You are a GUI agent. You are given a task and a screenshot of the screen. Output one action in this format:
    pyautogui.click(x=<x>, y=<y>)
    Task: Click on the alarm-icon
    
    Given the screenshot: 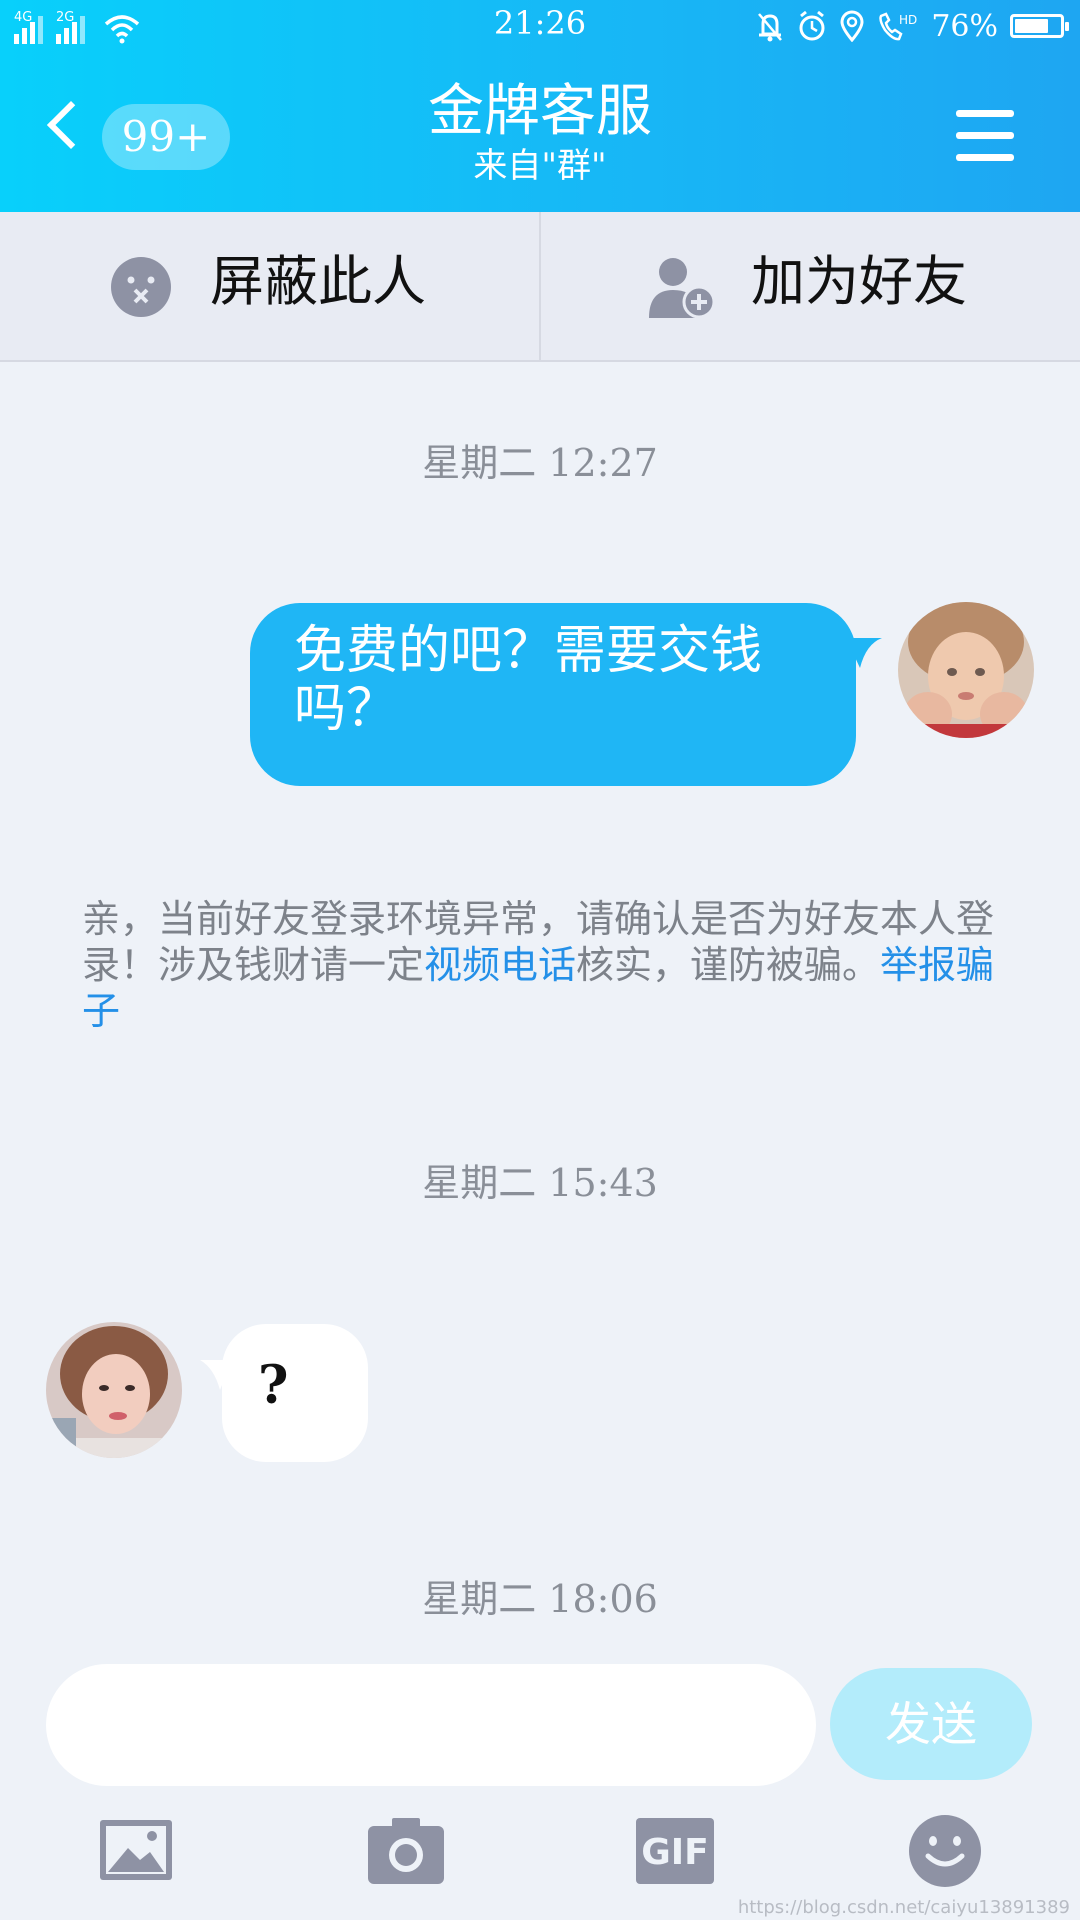 What is the action you would take?
    pyautogui.click(x=812, y=25)
    